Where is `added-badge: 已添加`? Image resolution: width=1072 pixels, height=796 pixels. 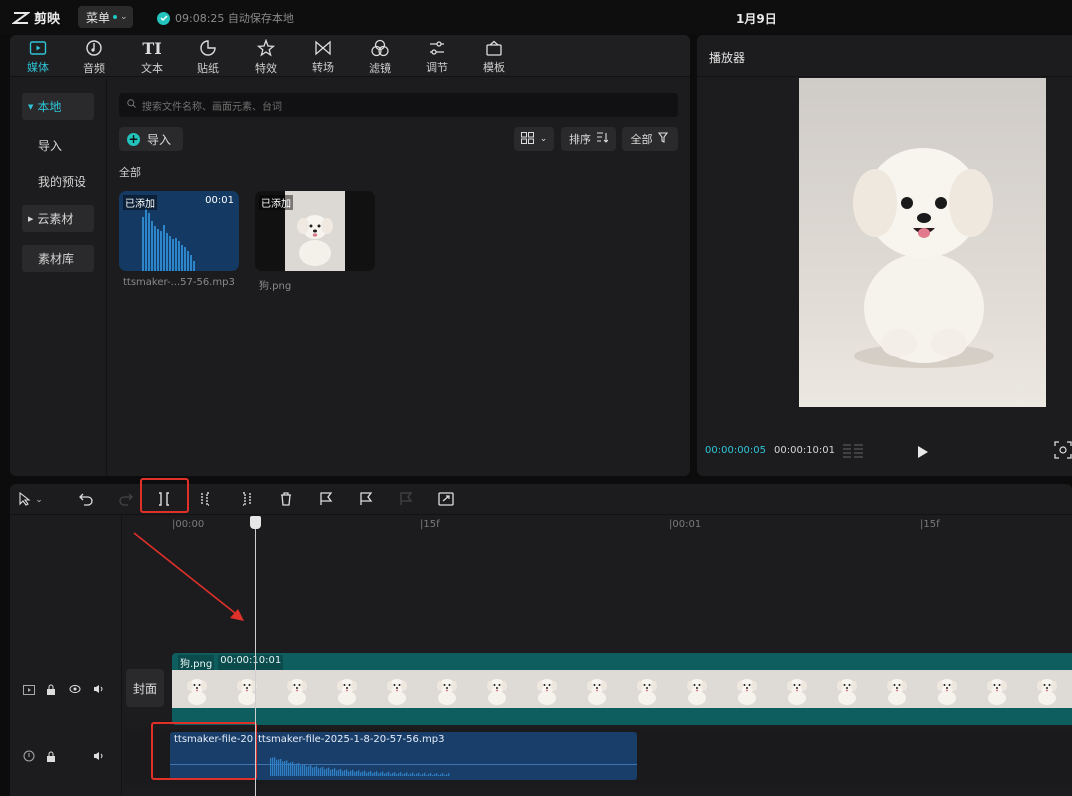 added-badge: 已添加 is located at coordinates (140, 202).